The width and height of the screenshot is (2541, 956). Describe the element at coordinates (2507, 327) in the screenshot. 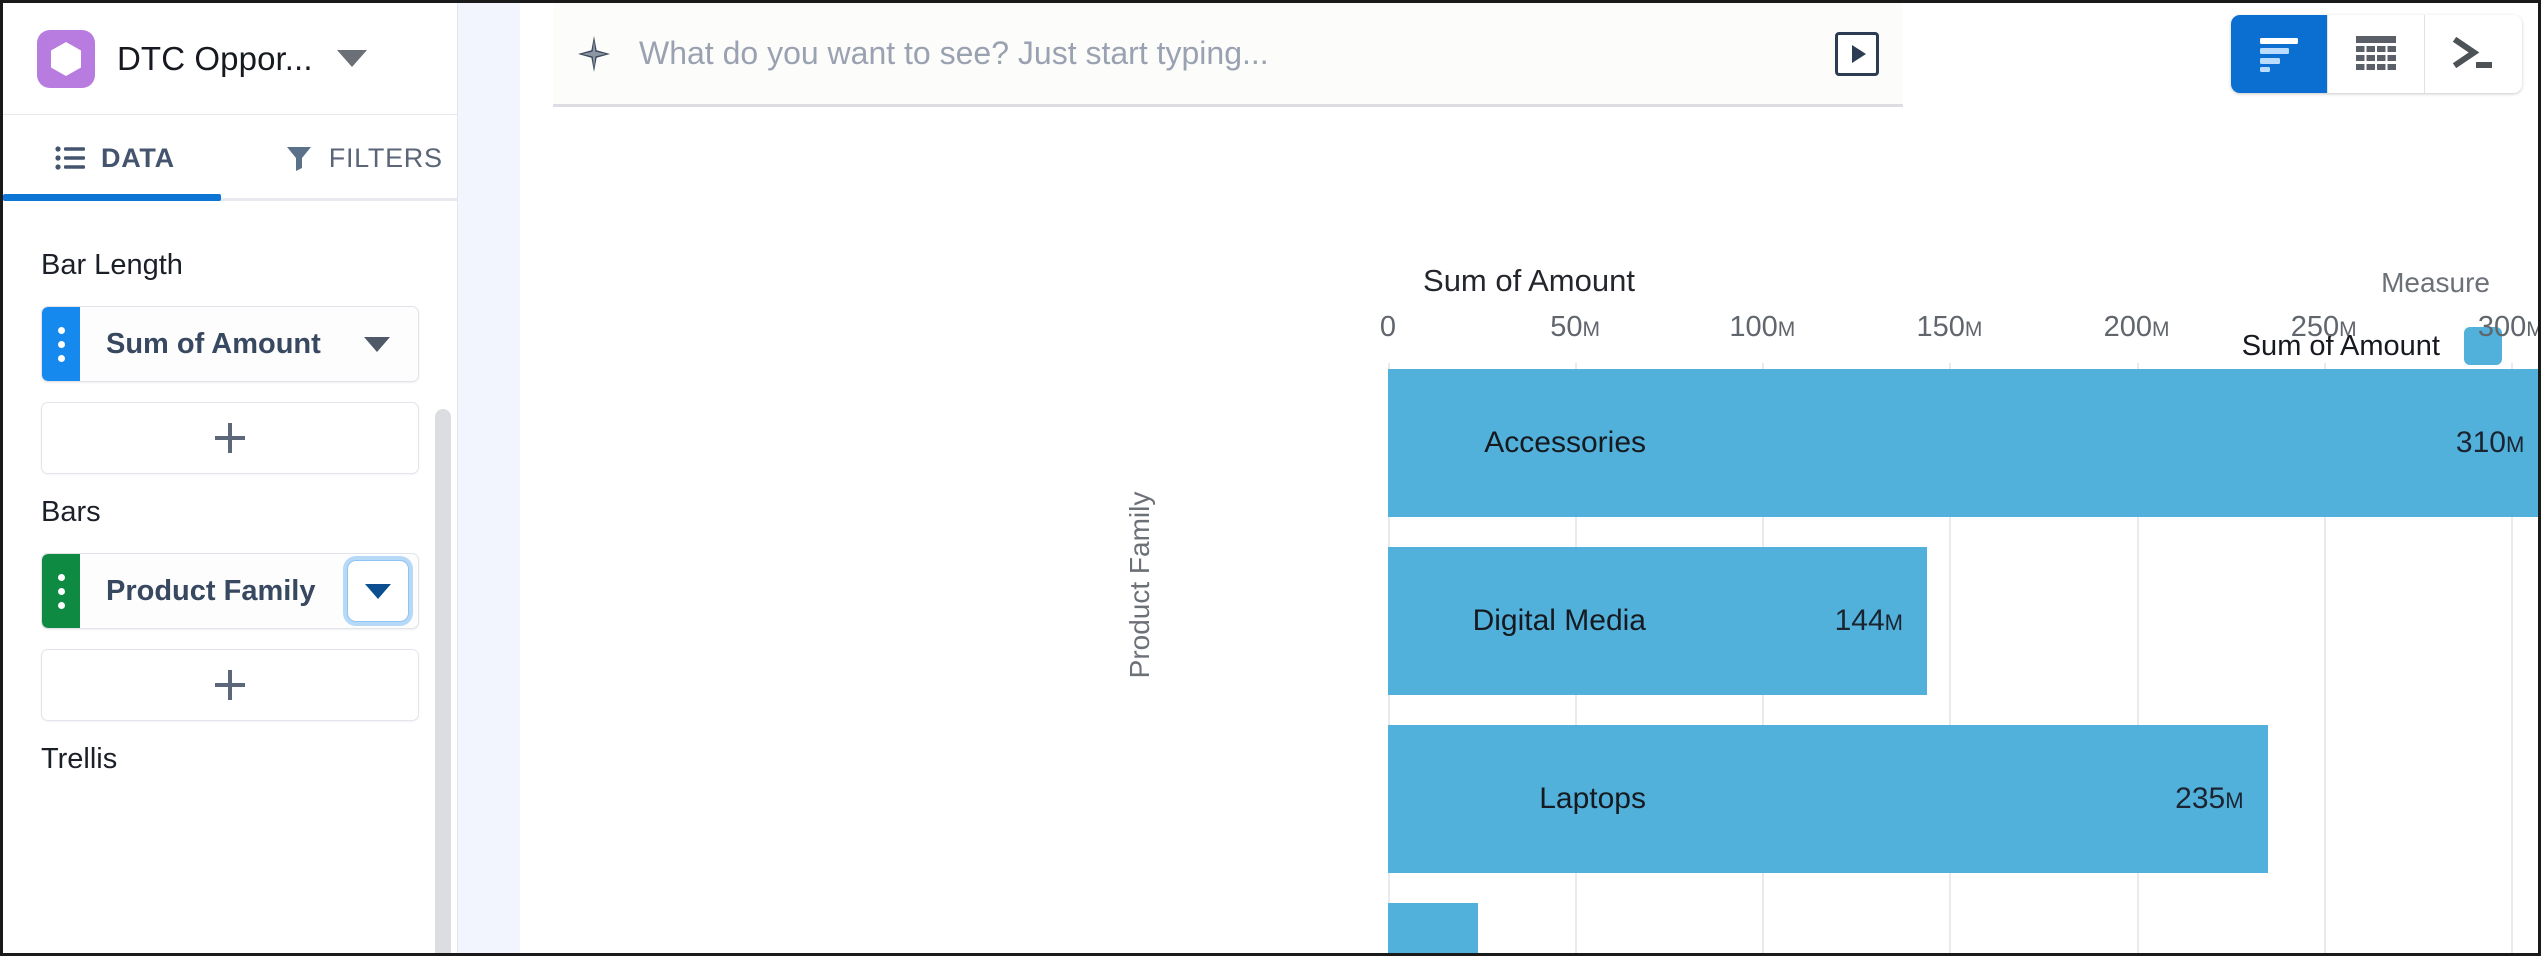

I see `x-axis-tick-label: 300M` at that location.